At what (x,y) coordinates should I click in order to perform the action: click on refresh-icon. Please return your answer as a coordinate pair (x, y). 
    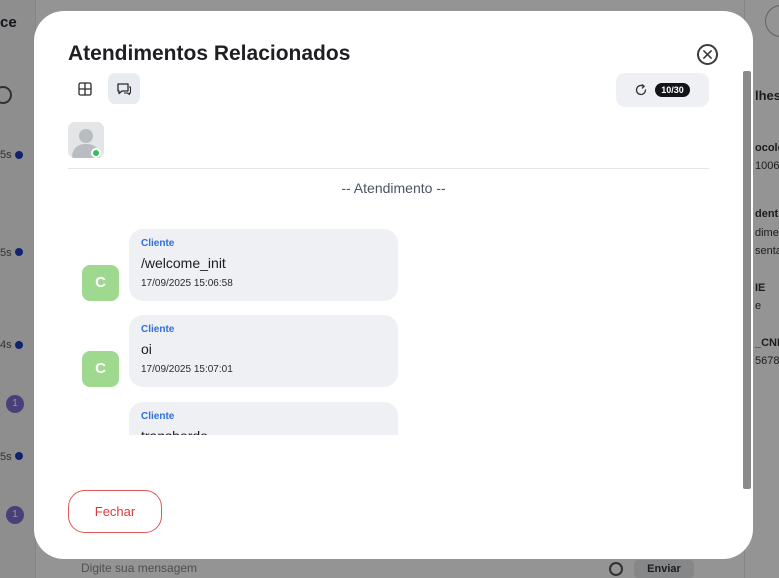
    Looking at the image, I should click on (641, 90).